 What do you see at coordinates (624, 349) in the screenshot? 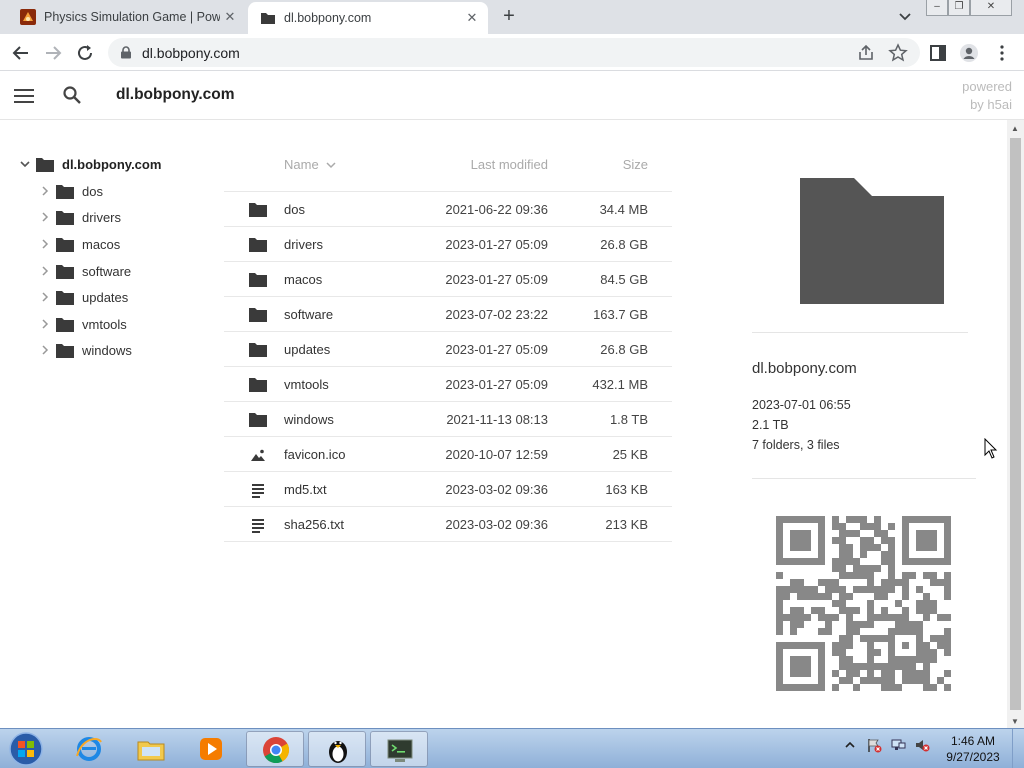
I see `row-size: 26.8 GB` at bounding box center [624, 349].